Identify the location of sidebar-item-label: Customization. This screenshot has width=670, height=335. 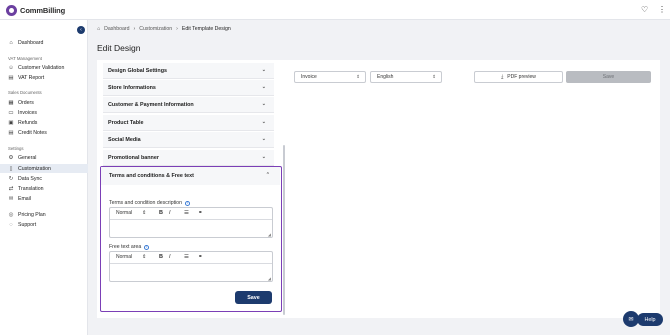
(34, 168).